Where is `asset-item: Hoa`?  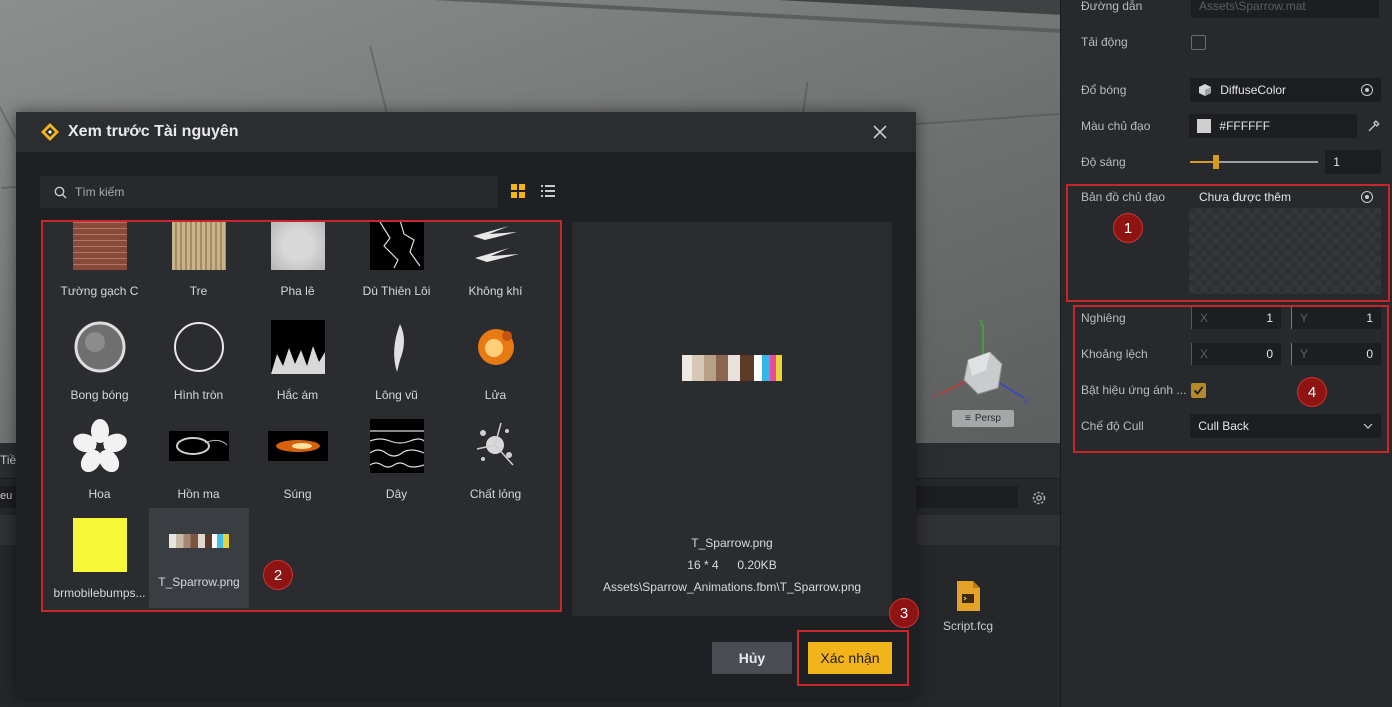
asset-item: Hoa is located at coordinates (99, 464).